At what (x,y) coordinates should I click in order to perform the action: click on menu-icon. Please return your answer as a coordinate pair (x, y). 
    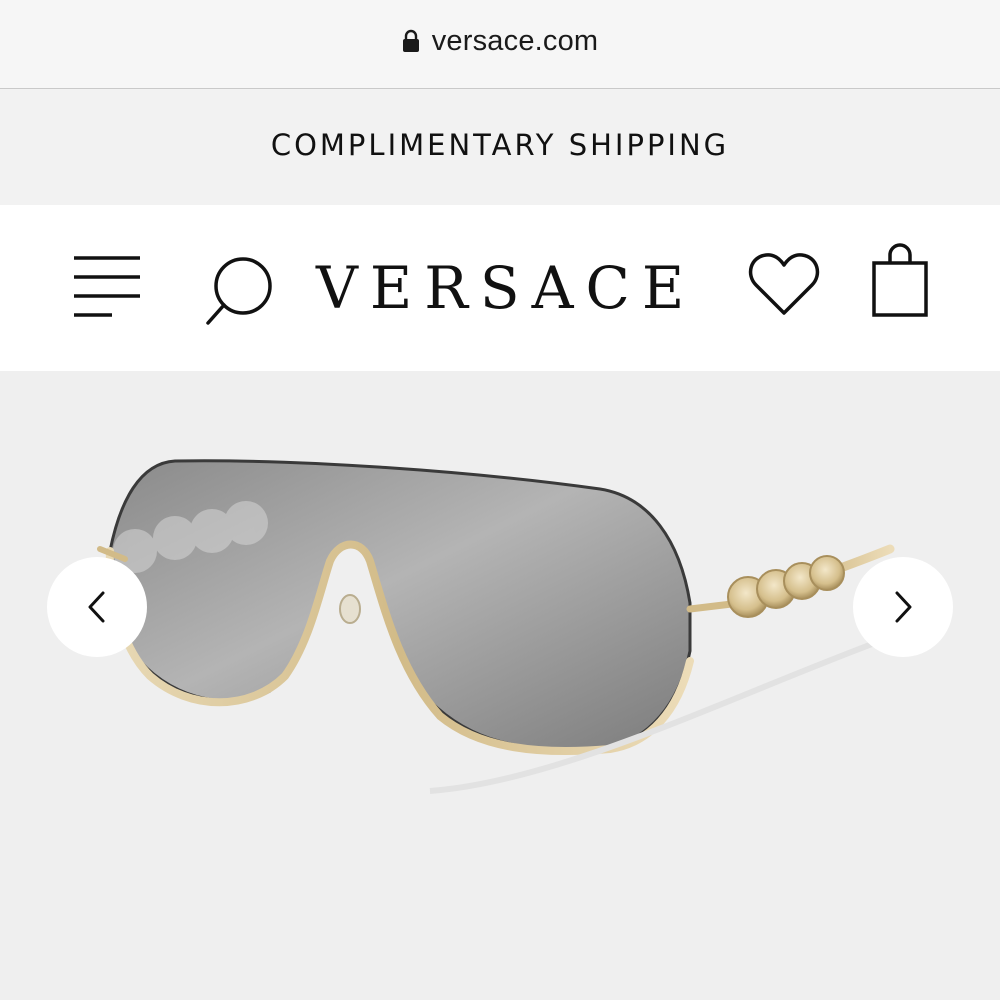
    Looking at the image, I should click on (107, 287).